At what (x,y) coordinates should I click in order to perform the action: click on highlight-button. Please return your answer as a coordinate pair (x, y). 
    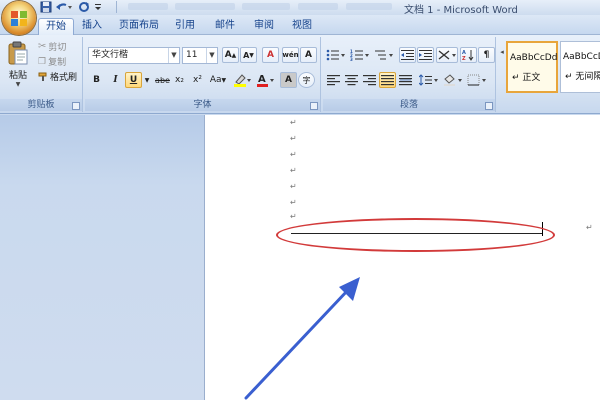
    Looking at the image, I should click on (242, 80).